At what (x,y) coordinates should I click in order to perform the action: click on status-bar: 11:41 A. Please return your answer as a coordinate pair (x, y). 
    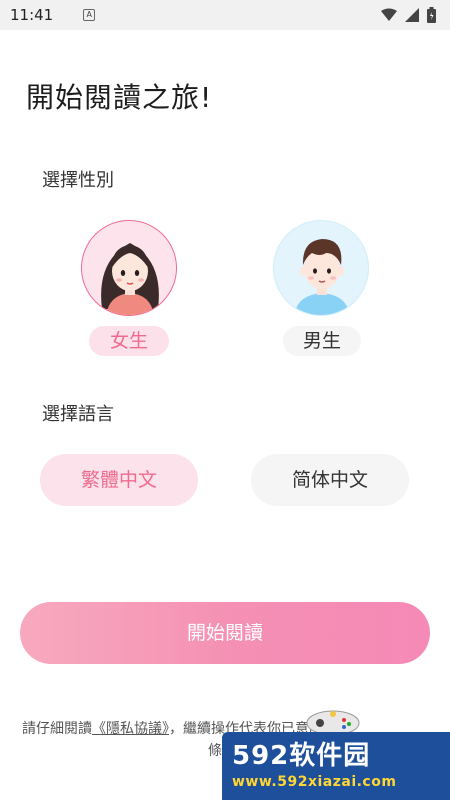
    Looking at the image, I should click on (225, 15).